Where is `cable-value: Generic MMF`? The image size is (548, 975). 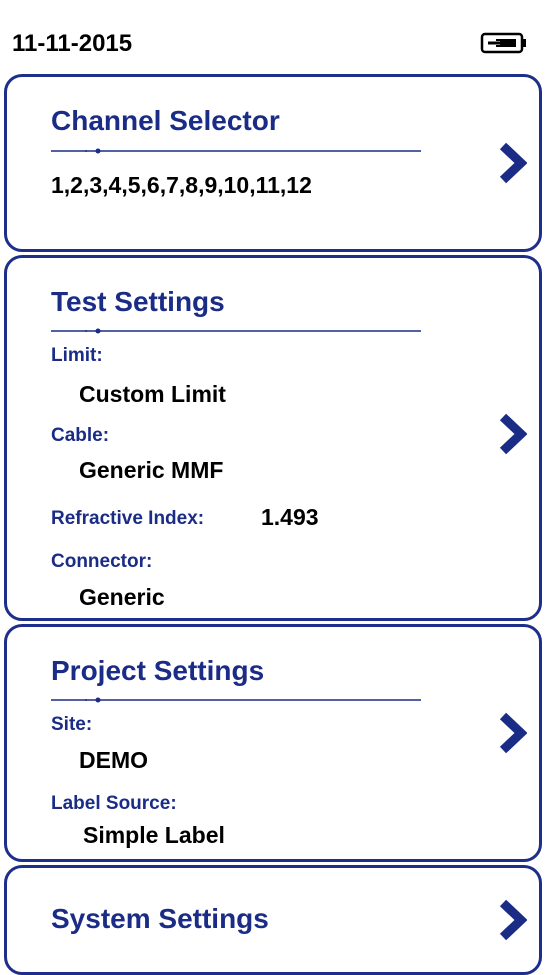 cable-value: Generic MMF is located at coordinates (151, 470).